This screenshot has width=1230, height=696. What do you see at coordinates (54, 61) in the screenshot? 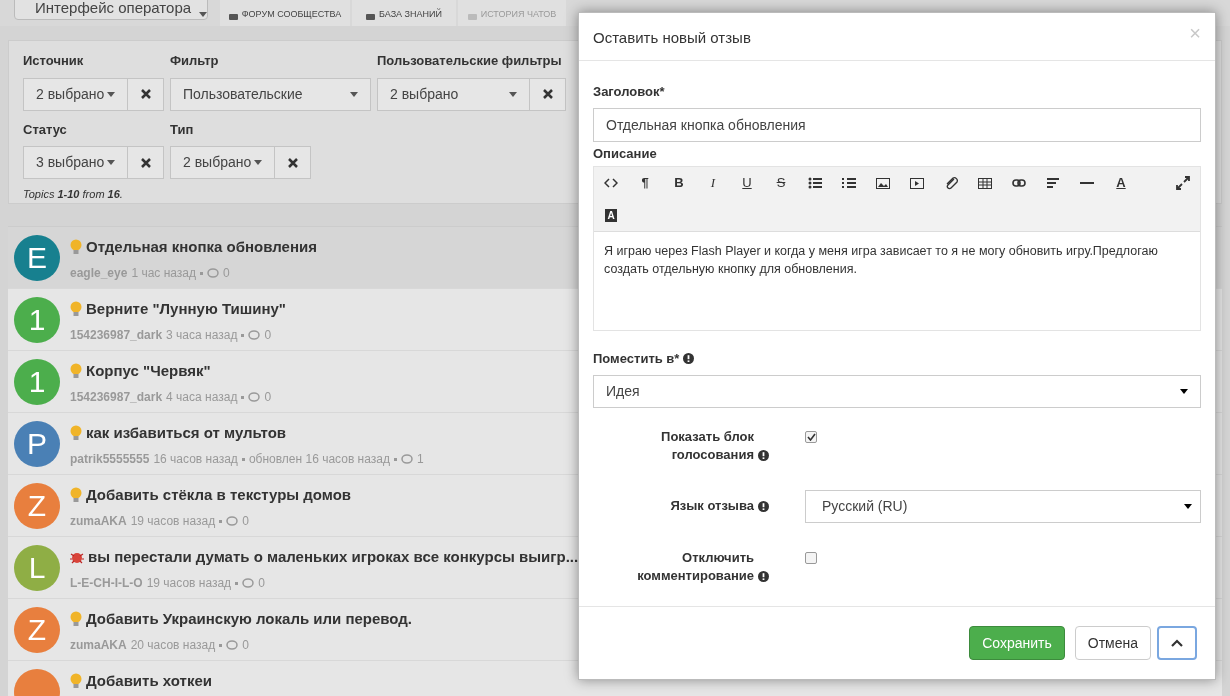
I see `filter-label: Источник` at bounding box center [54, 61].